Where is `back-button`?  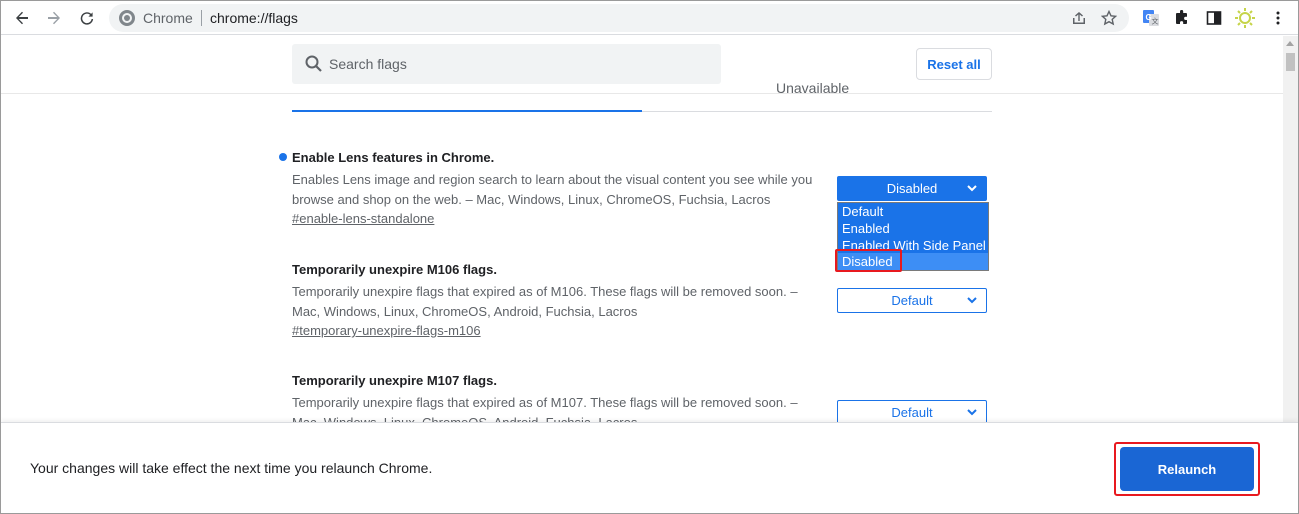 back-button is located at coordinates (22, 18).